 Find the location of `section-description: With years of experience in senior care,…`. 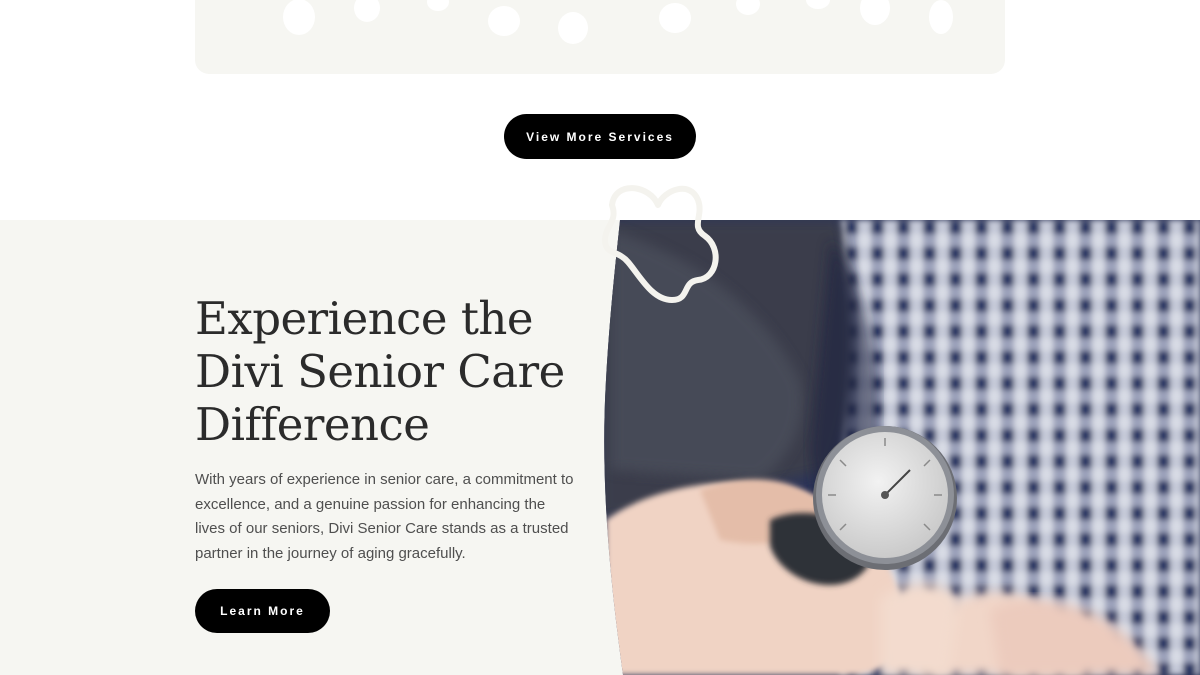

section-description: With years of experience in senior care,… is located at coordinates (384, 516).